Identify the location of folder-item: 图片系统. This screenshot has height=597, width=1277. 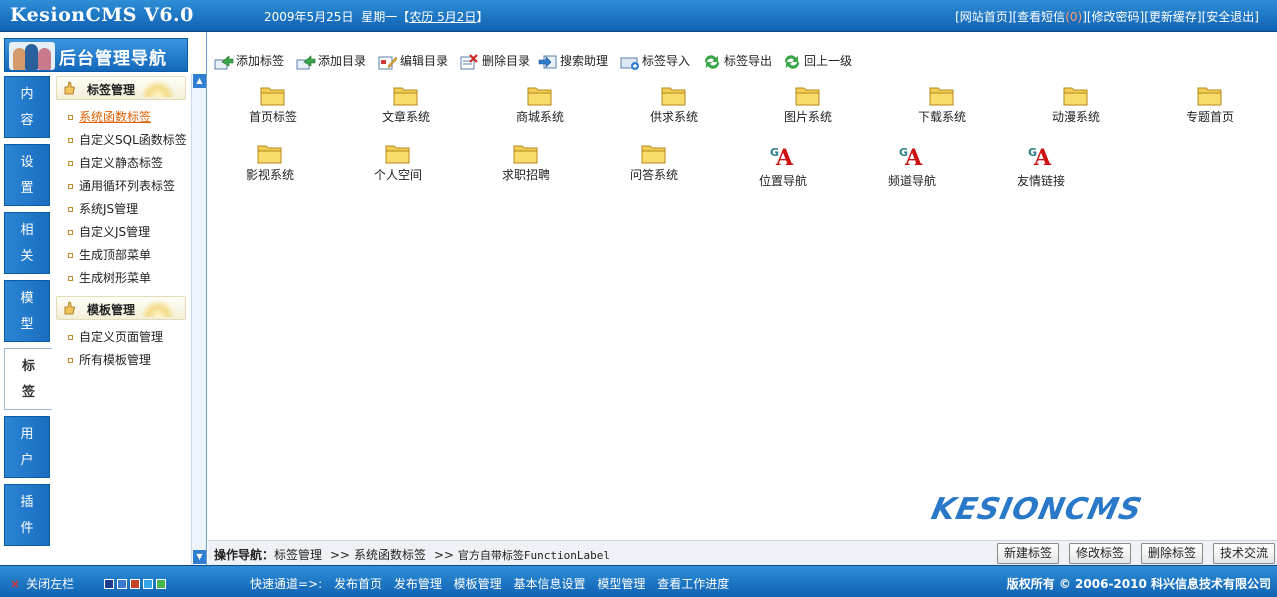
(808, 104).